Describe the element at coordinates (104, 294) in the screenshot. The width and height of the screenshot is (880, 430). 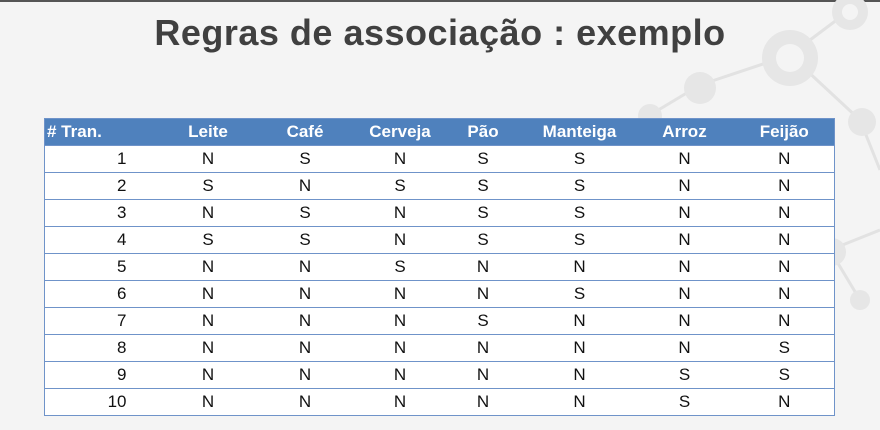
I see `transaction-id-cell: 6` at that location.